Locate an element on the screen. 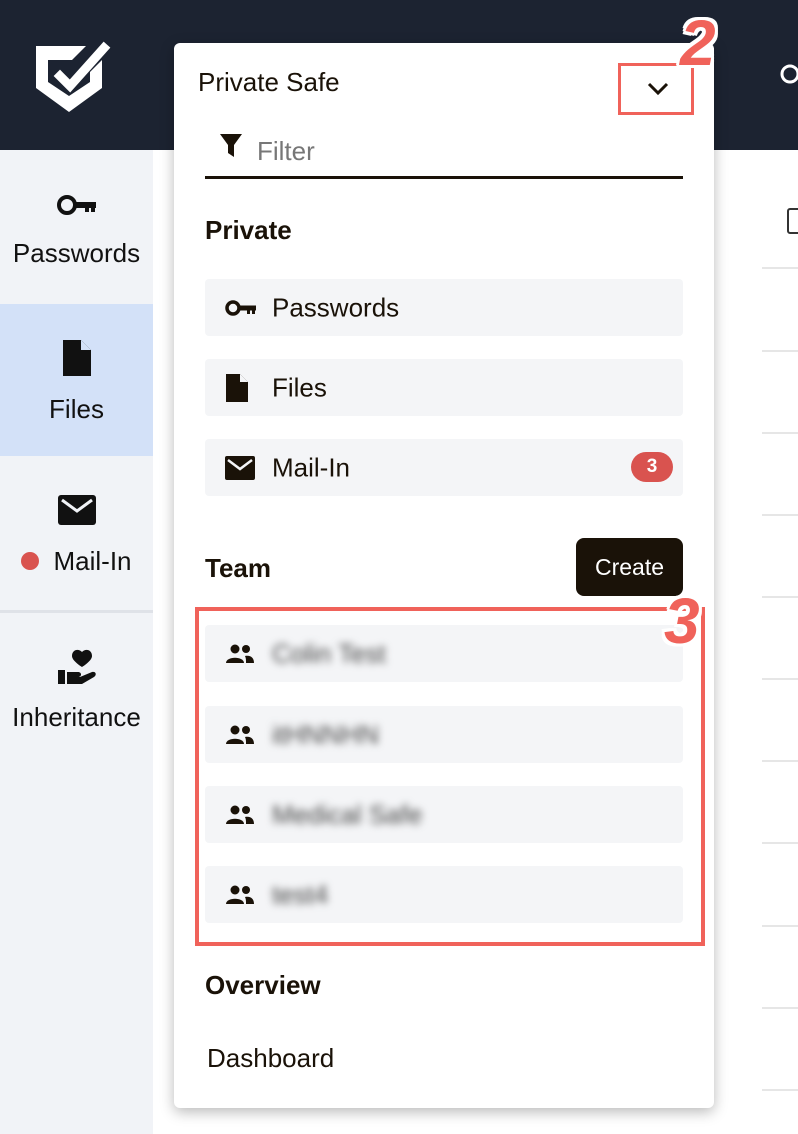 The image size is (798, 1134). sidebar-divider is located at coordinates (76, 611).